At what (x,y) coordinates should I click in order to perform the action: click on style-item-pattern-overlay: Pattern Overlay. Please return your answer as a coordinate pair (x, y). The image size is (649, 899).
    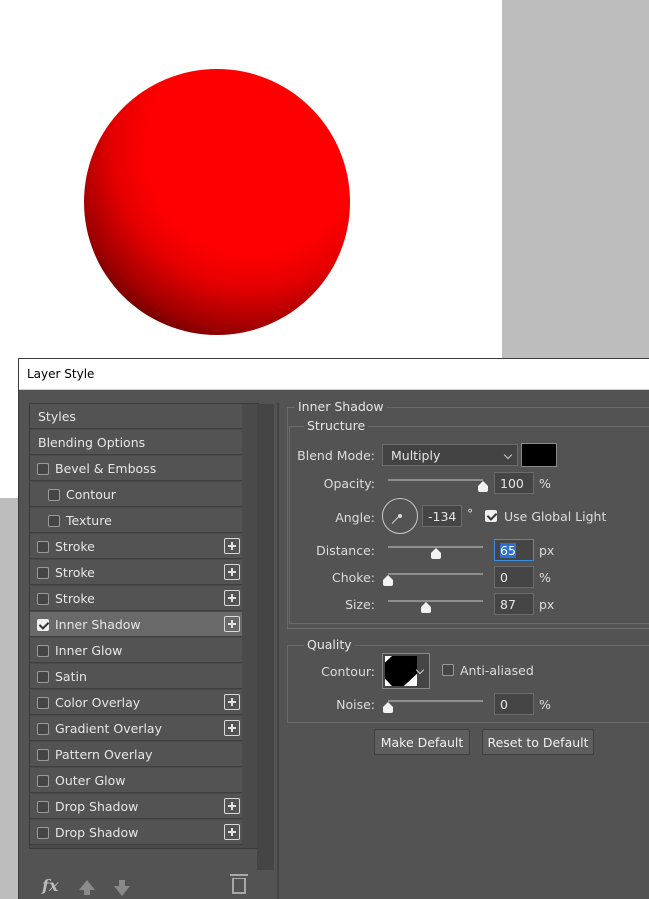
    Looking at the image, I should click on (136, 754).